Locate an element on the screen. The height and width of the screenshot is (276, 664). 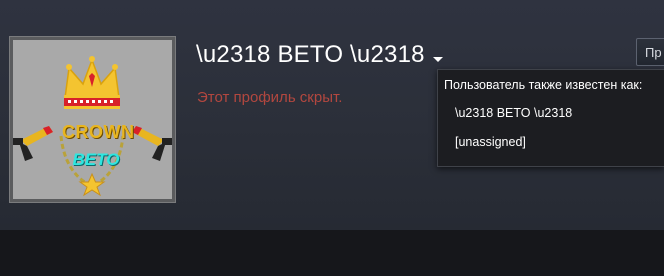
alias-popup-title: Пользователь также известен как: is located at coordinates (543, 85).